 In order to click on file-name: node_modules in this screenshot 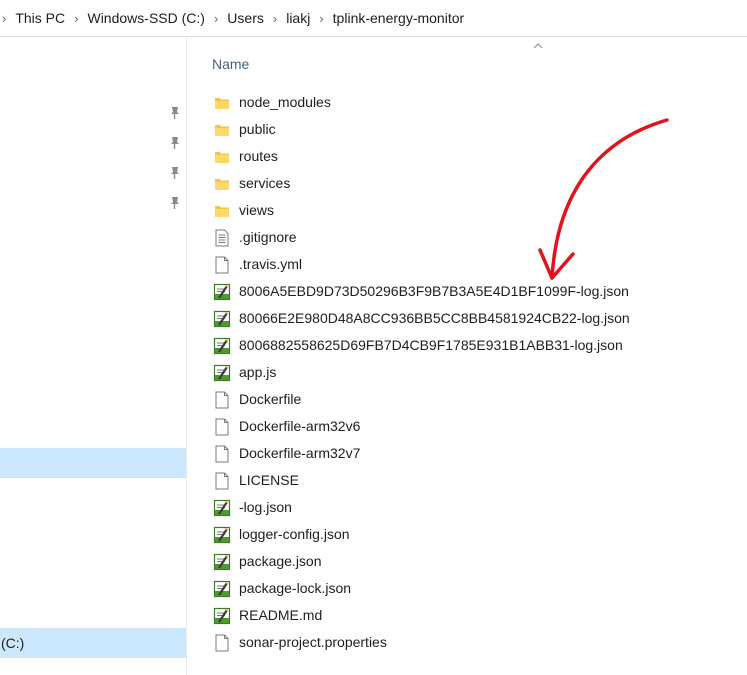, I will do `click(285, 102)`.